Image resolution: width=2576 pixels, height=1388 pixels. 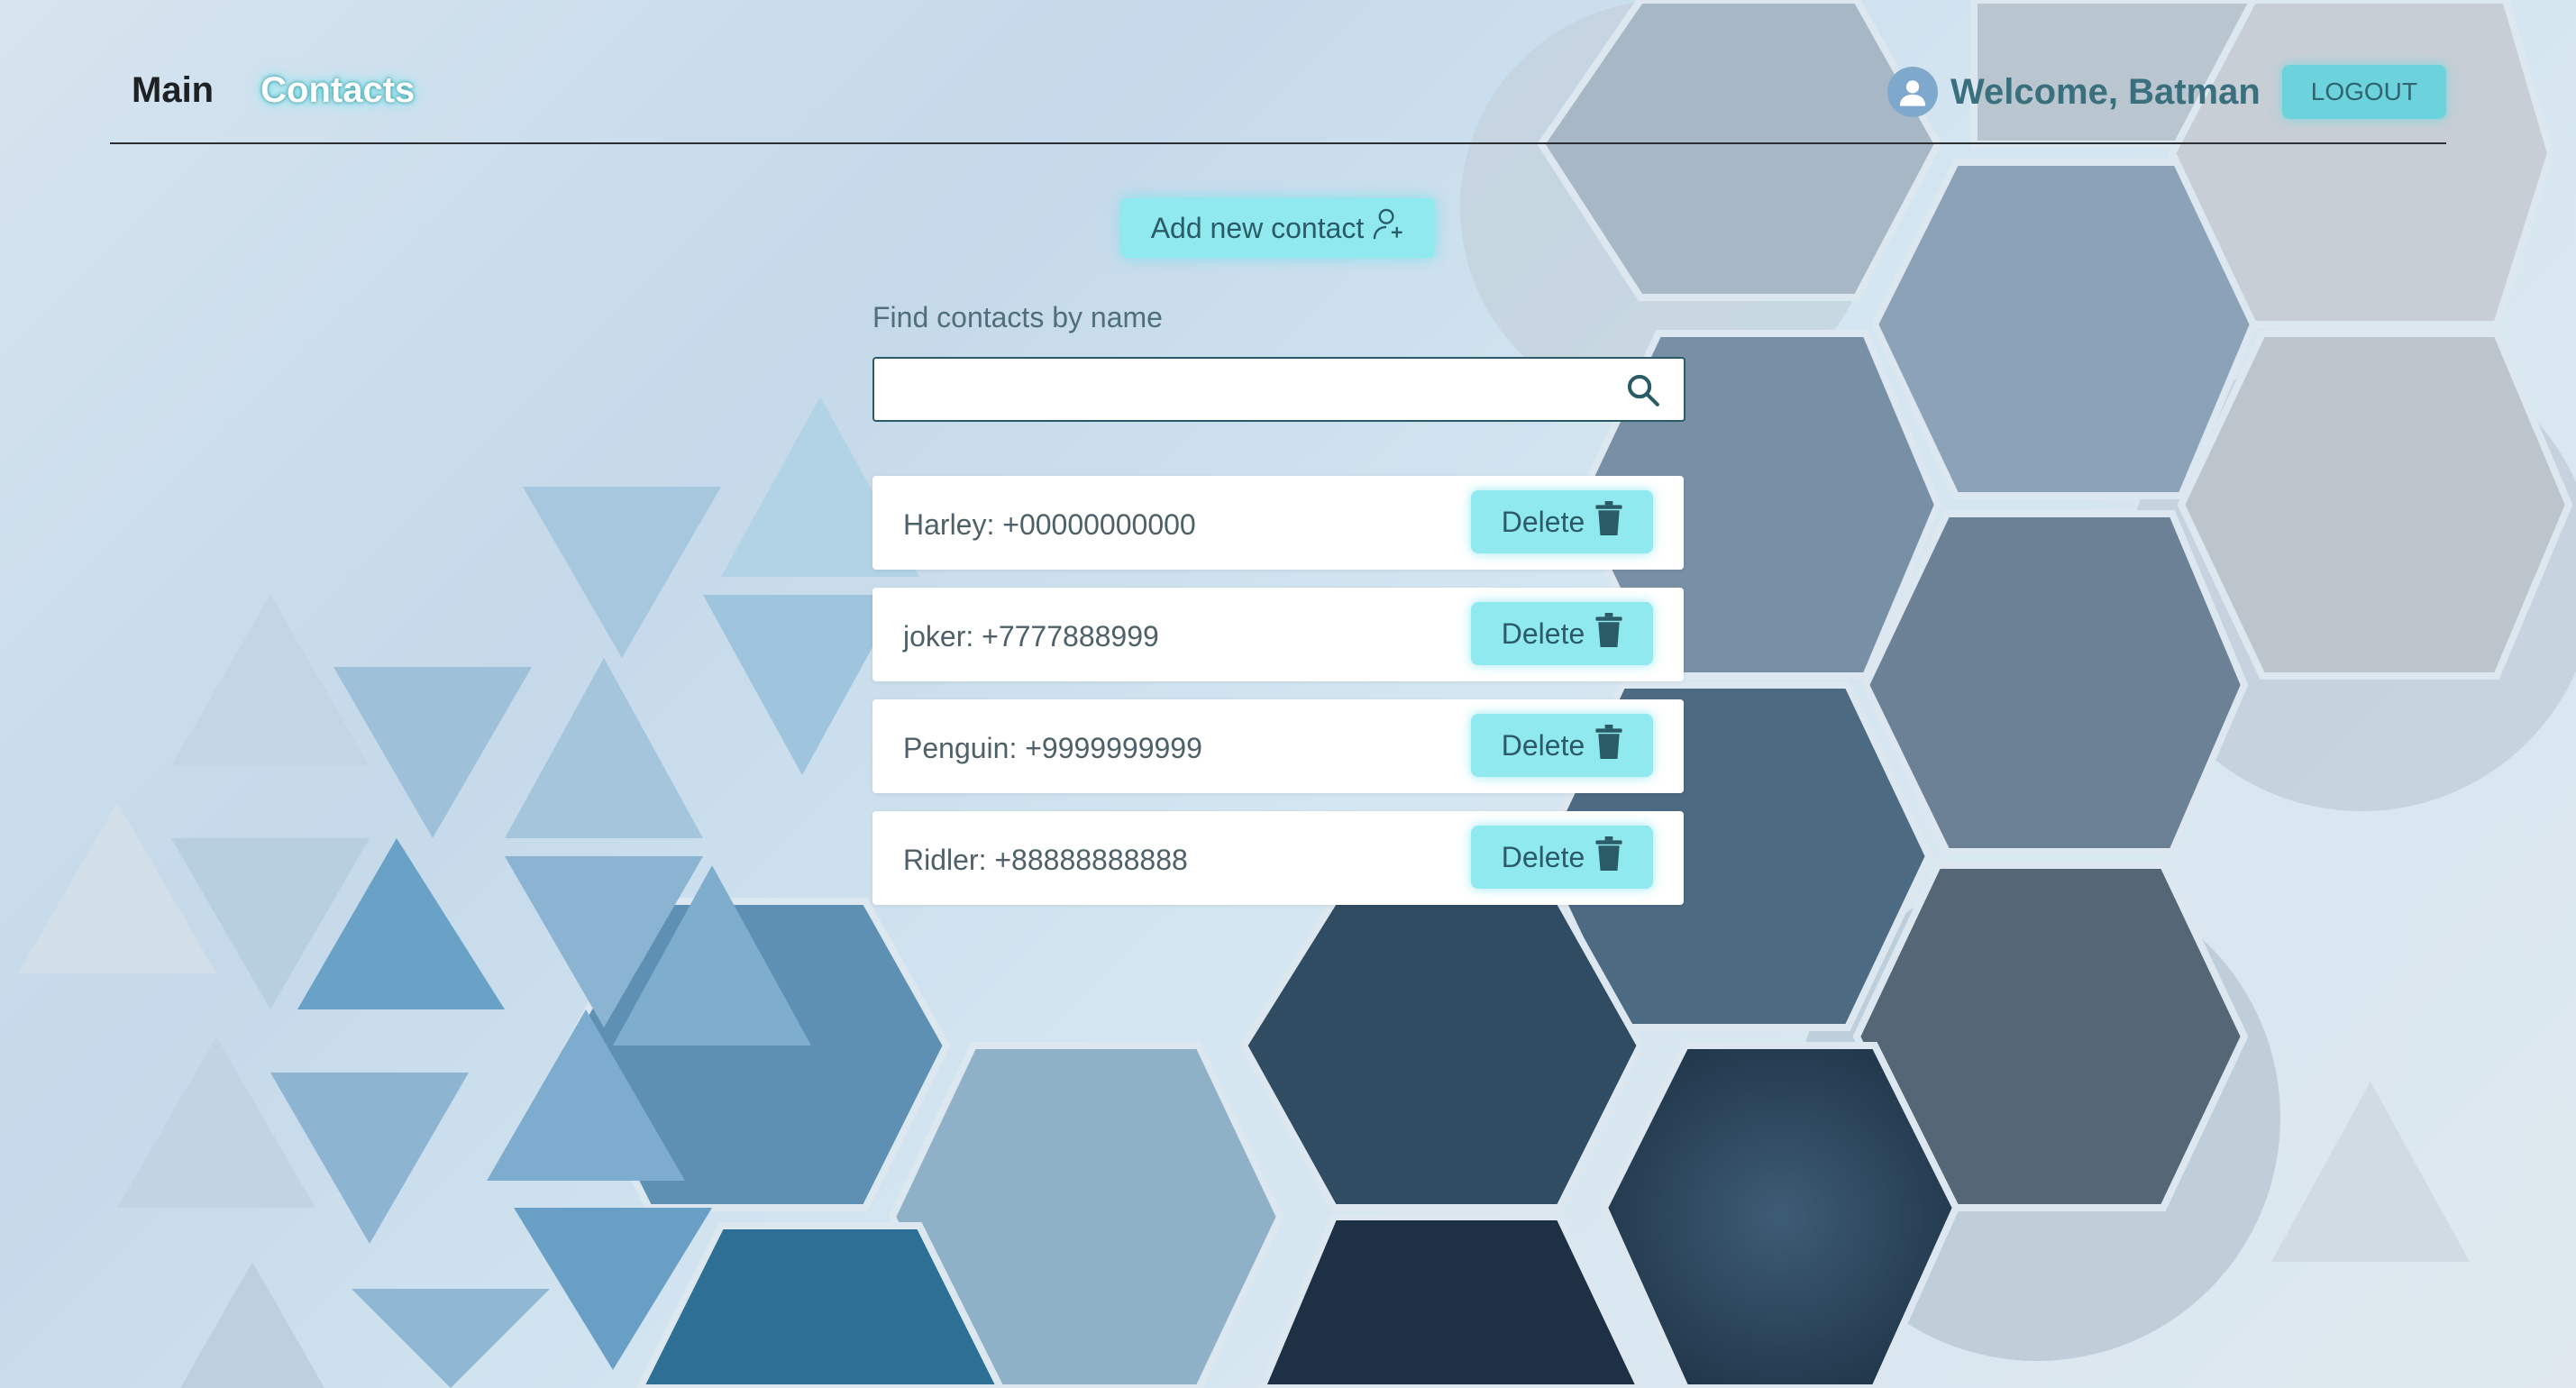 What do you see at coordinates (1278, 858) in the screenshot?
I see `contact-item: Ridler: +88888888888 Delete` at bounding box center [1278, 858].